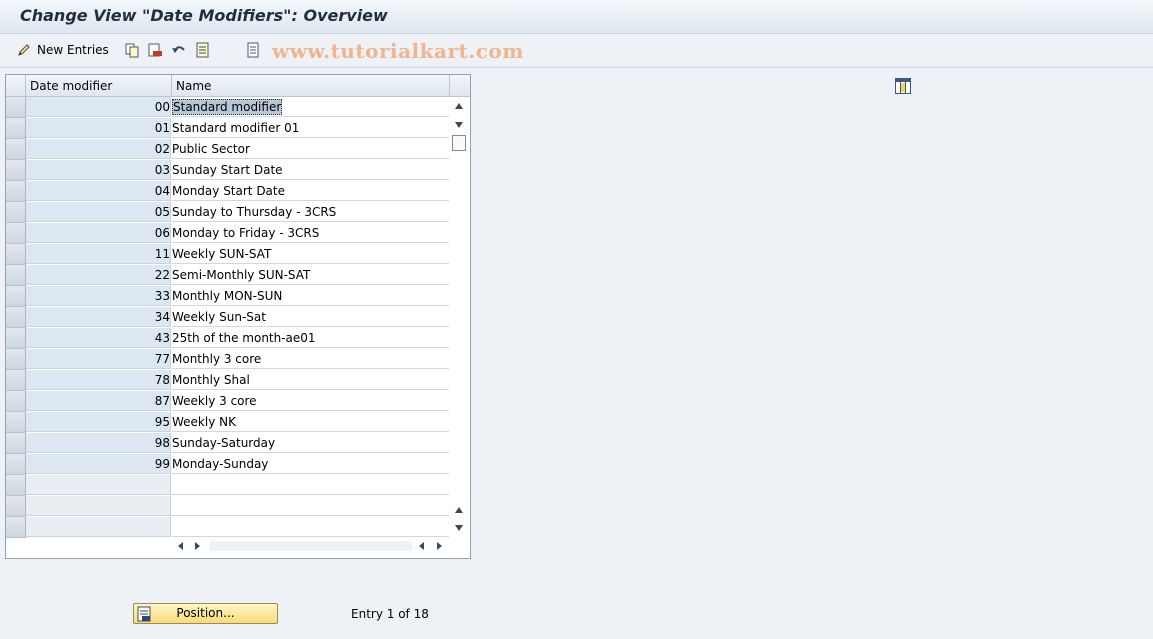 The height and width of the screenshot is (639, 1153). I want to click on scroll-up-icon, so click(459, 106).